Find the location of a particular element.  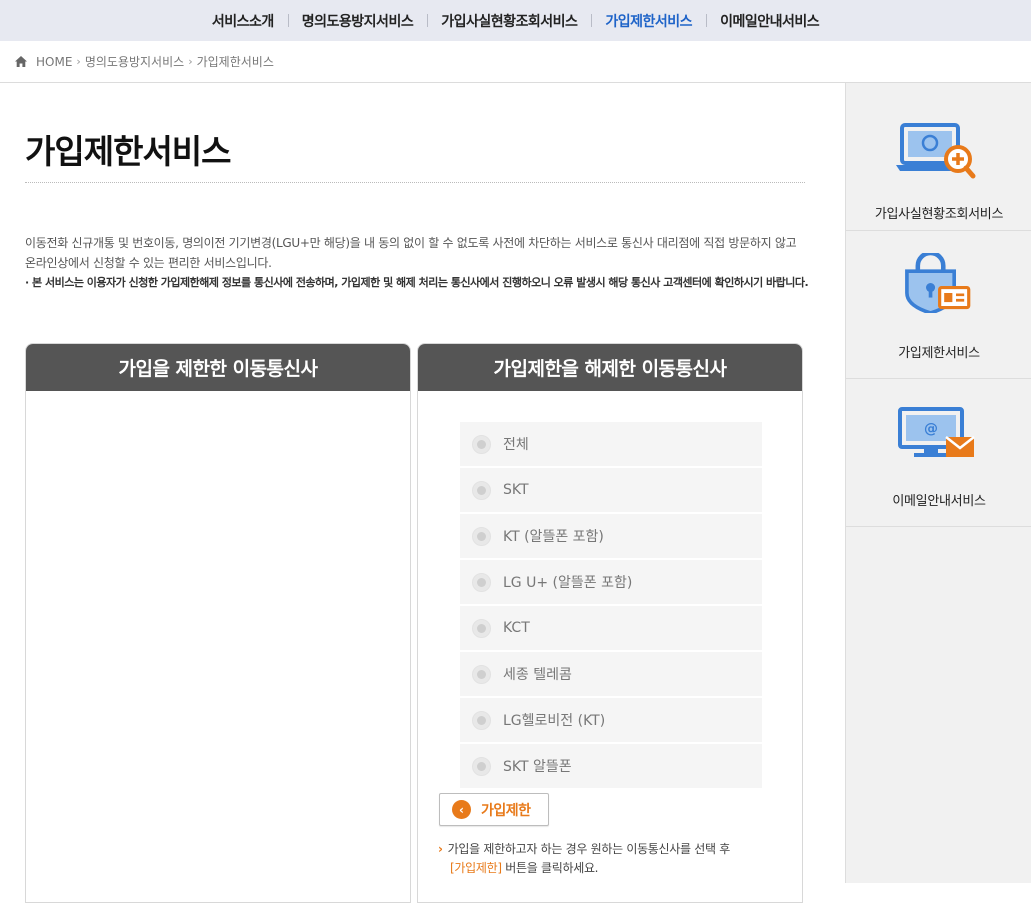

home-icon is located at coordinates (21, 61).